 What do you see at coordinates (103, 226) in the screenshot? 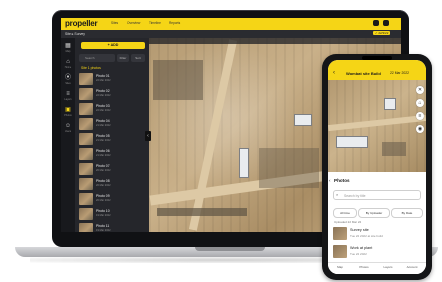
I see `item-title: Photo 11` at bounding box center [103, 226].